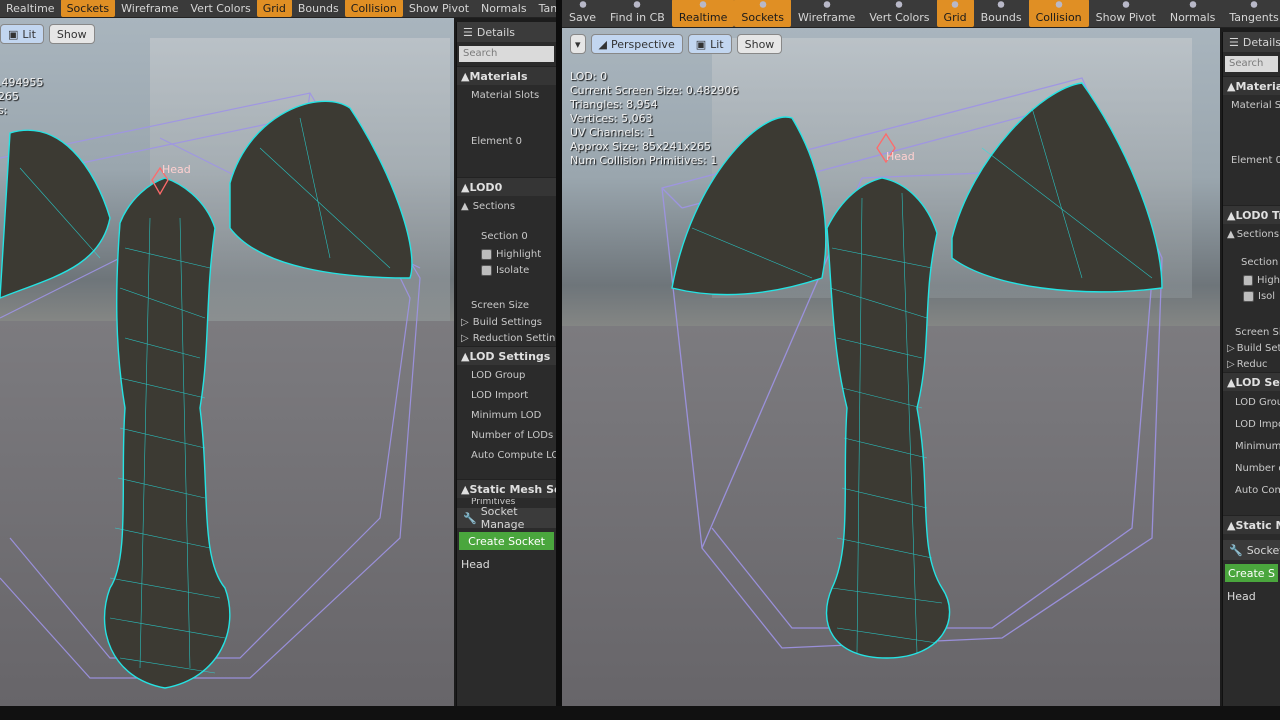 This screenshot has height=720, width=1280. I want to click on cube-icon: ▣, so click(13, 34).